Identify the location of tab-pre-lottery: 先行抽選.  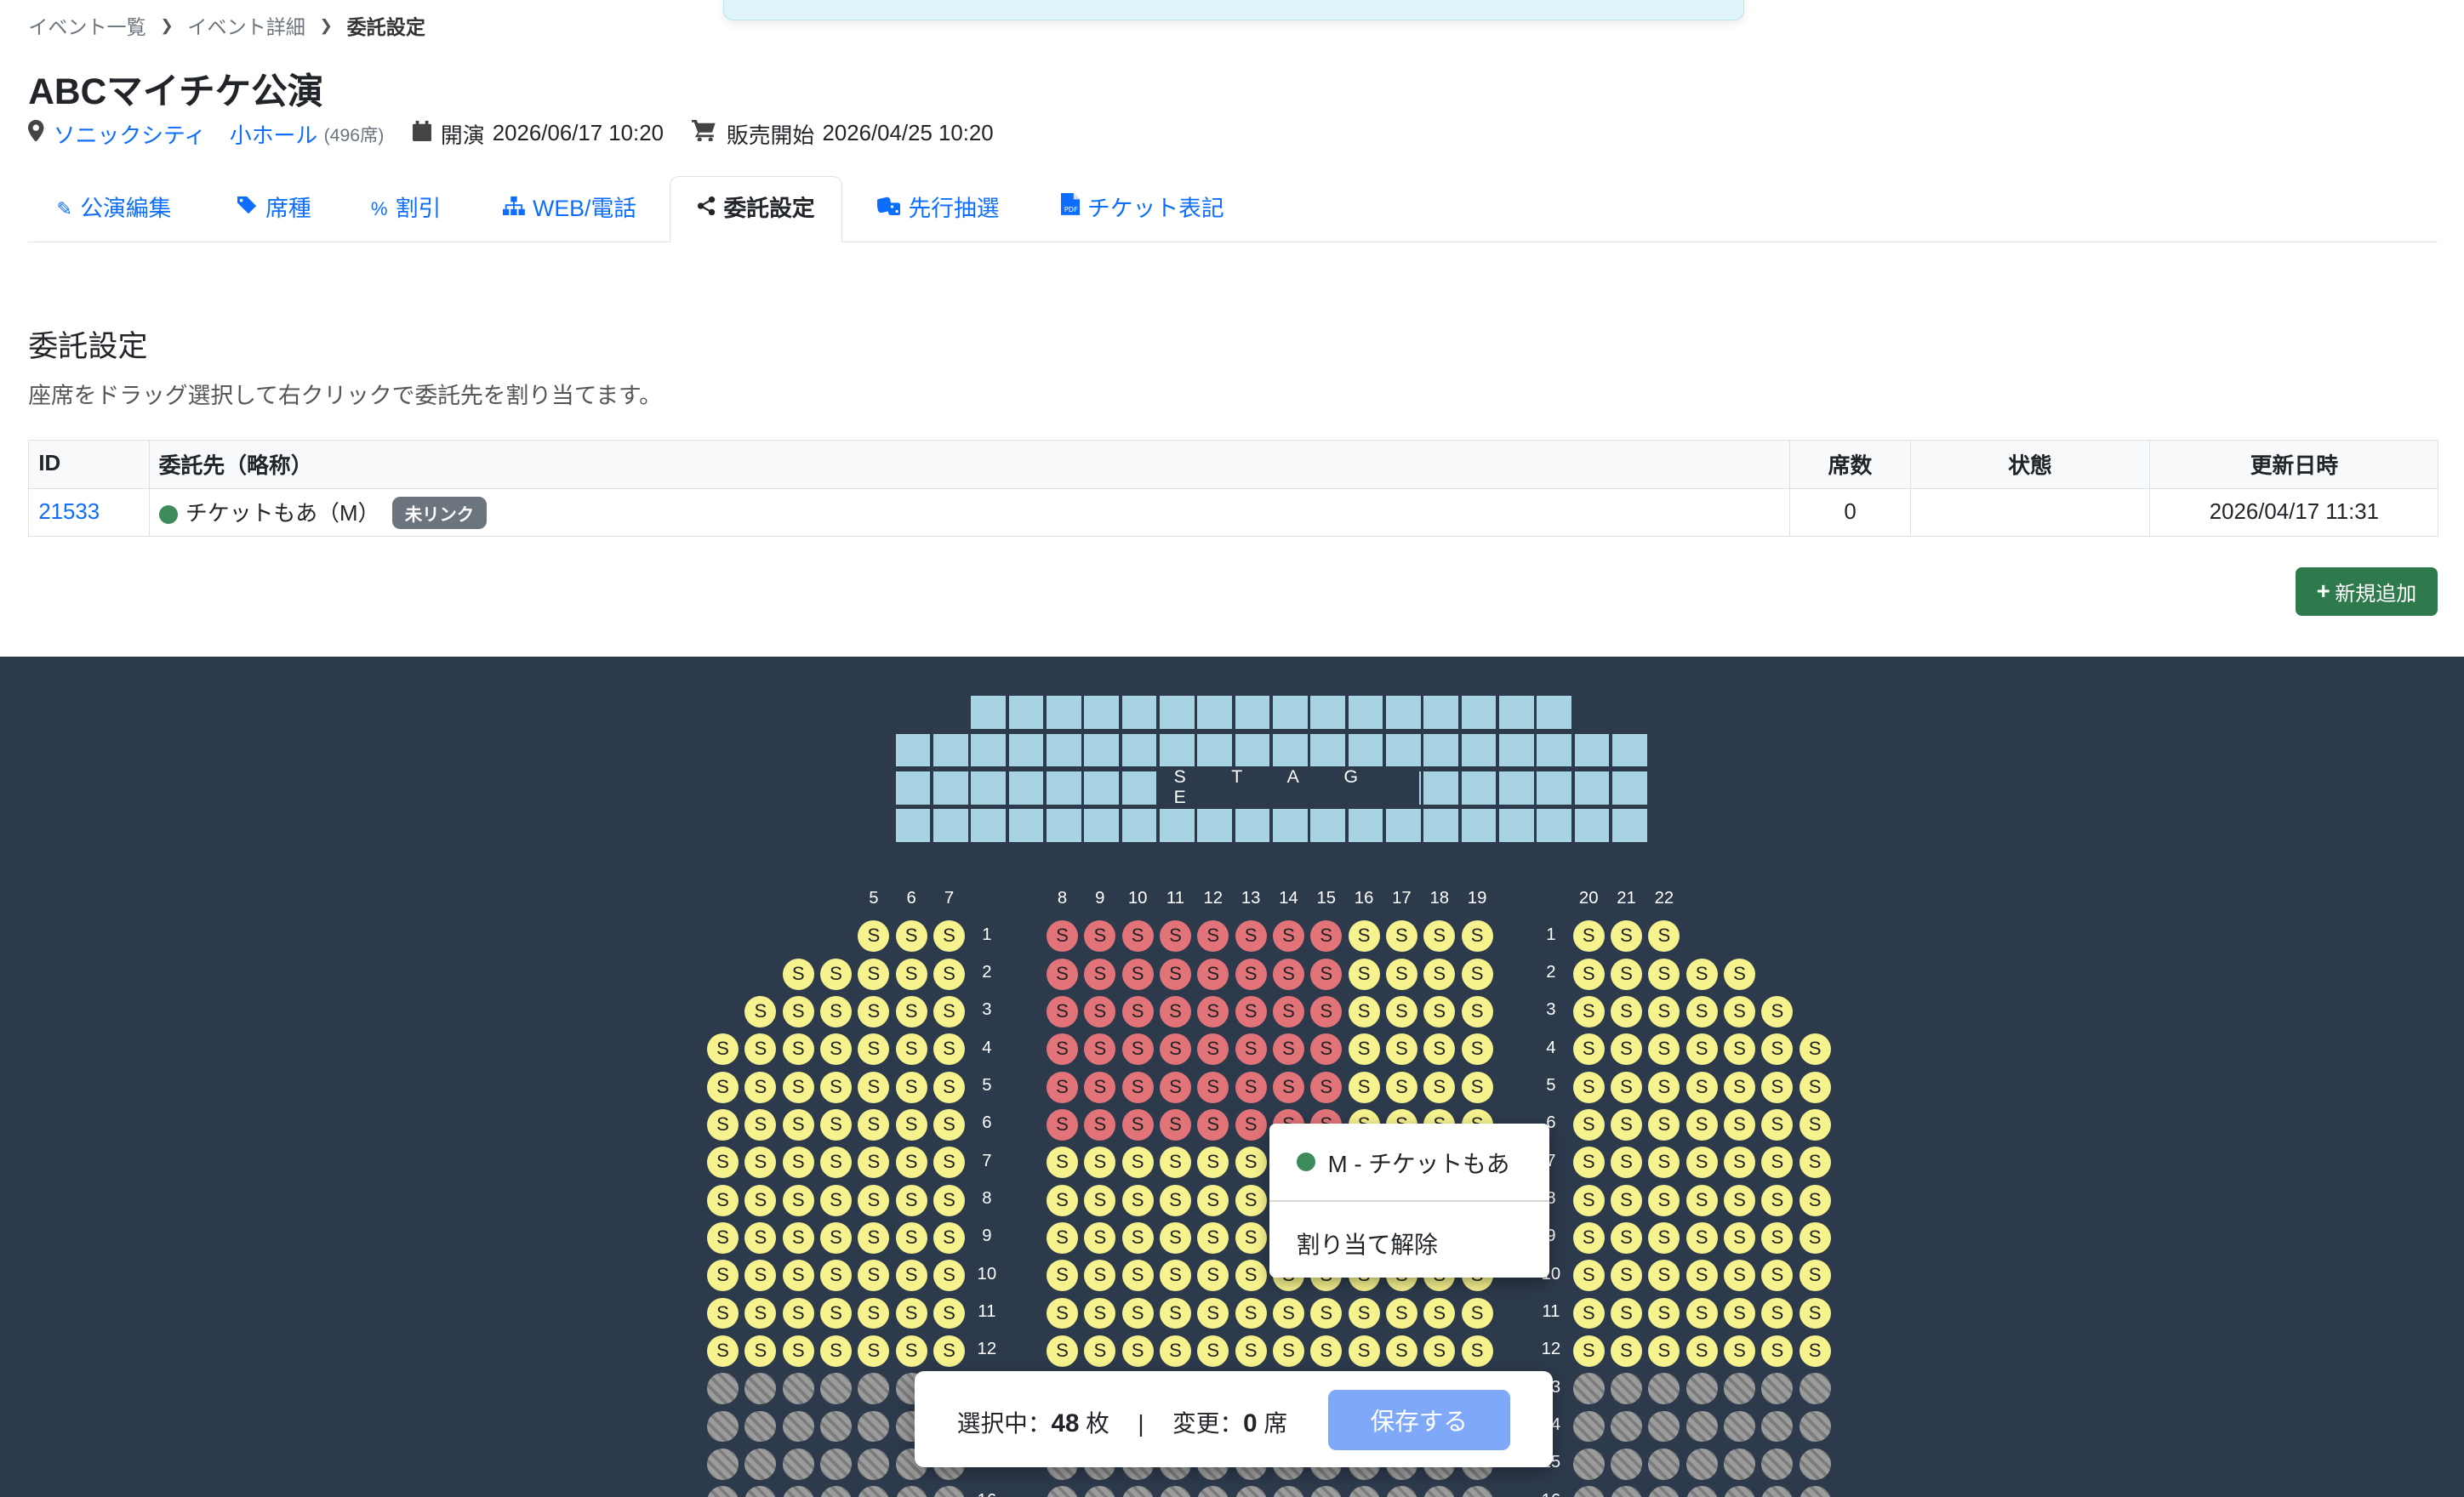
(938, 209).